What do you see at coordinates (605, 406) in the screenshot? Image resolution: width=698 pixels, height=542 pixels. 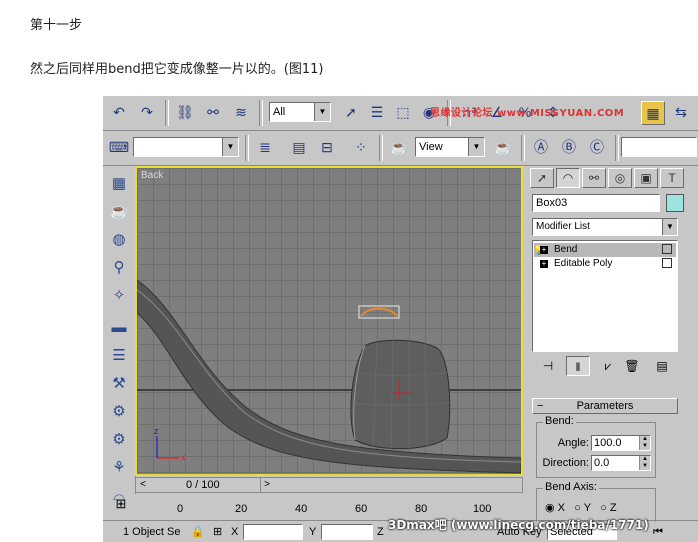 I see `parameters-rollout-header: − Parameters` at bounding box center [605, 406].